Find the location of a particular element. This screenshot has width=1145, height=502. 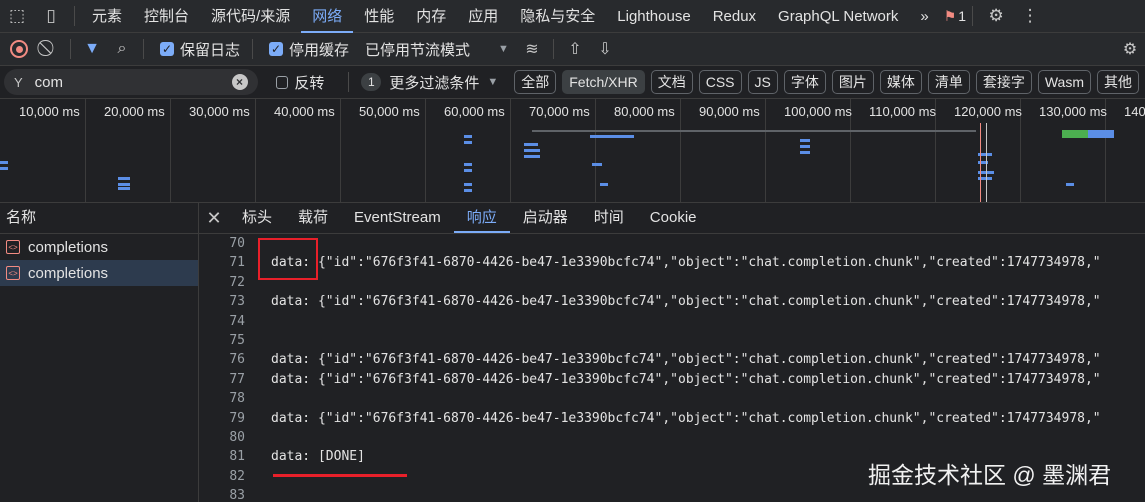

type-filter-2: 文档 is located at coordinates (671, 82).